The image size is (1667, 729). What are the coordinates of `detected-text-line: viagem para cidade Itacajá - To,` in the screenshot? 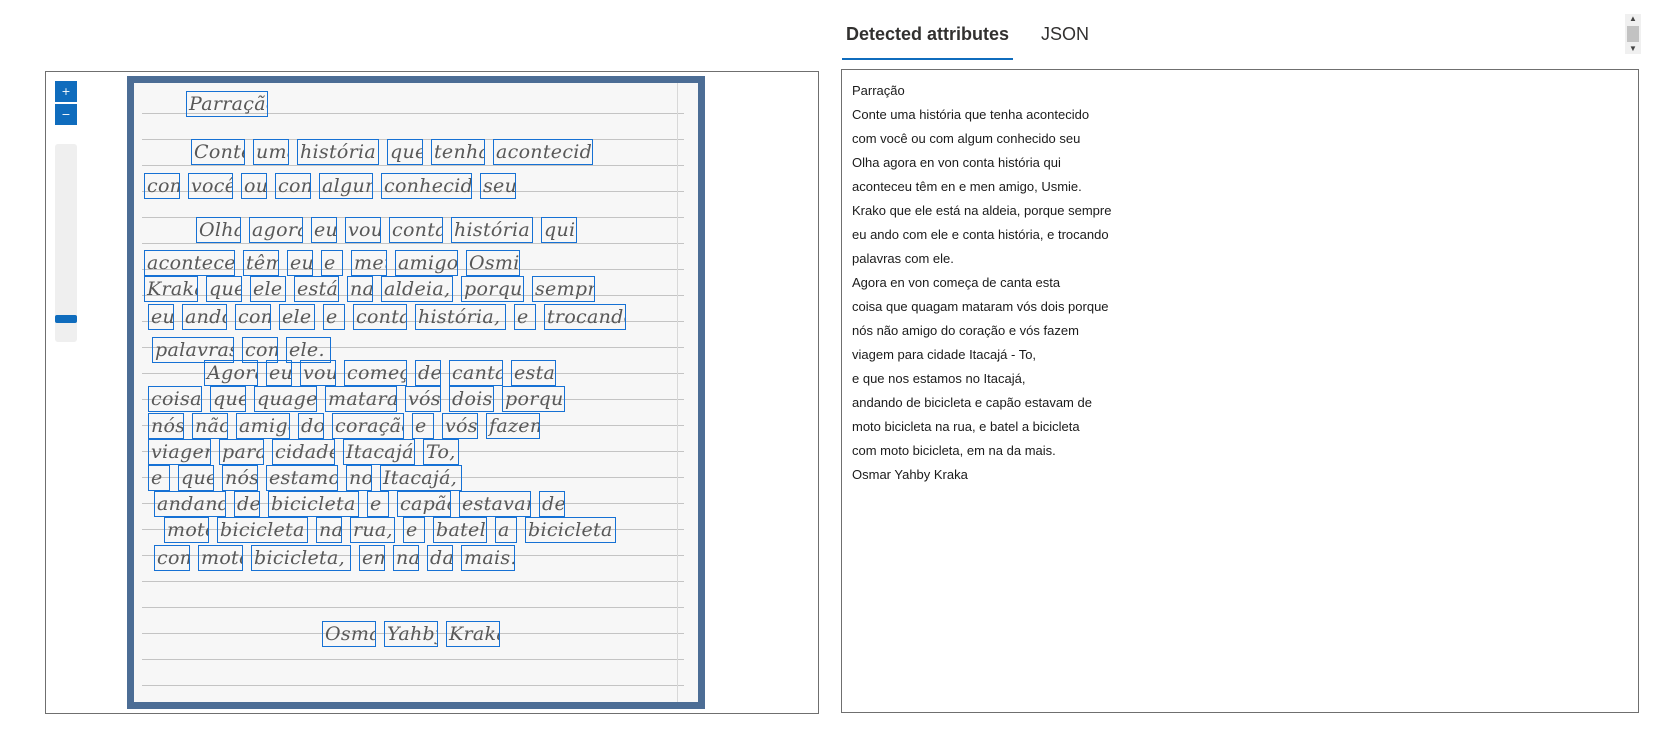 It's located at (944, 354).